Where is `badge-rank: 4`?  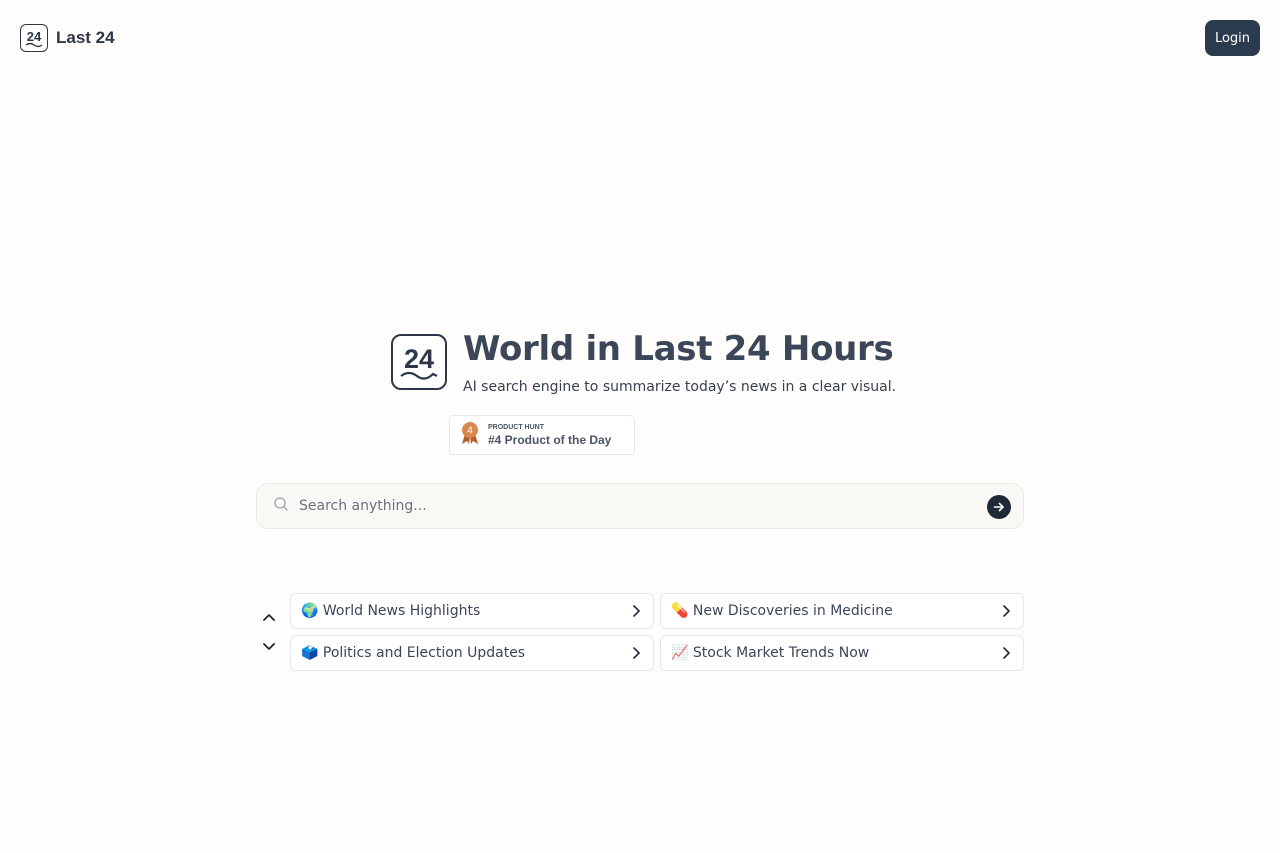
badge-rank: 4 is located at coordinates (470, 431).